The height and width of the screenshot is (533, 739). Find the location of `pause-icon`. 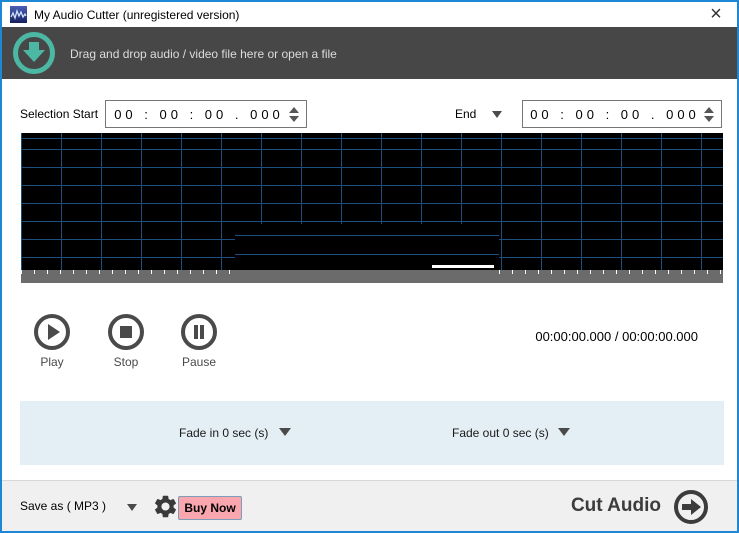

pause-icon is located at coordinates (199, 332).